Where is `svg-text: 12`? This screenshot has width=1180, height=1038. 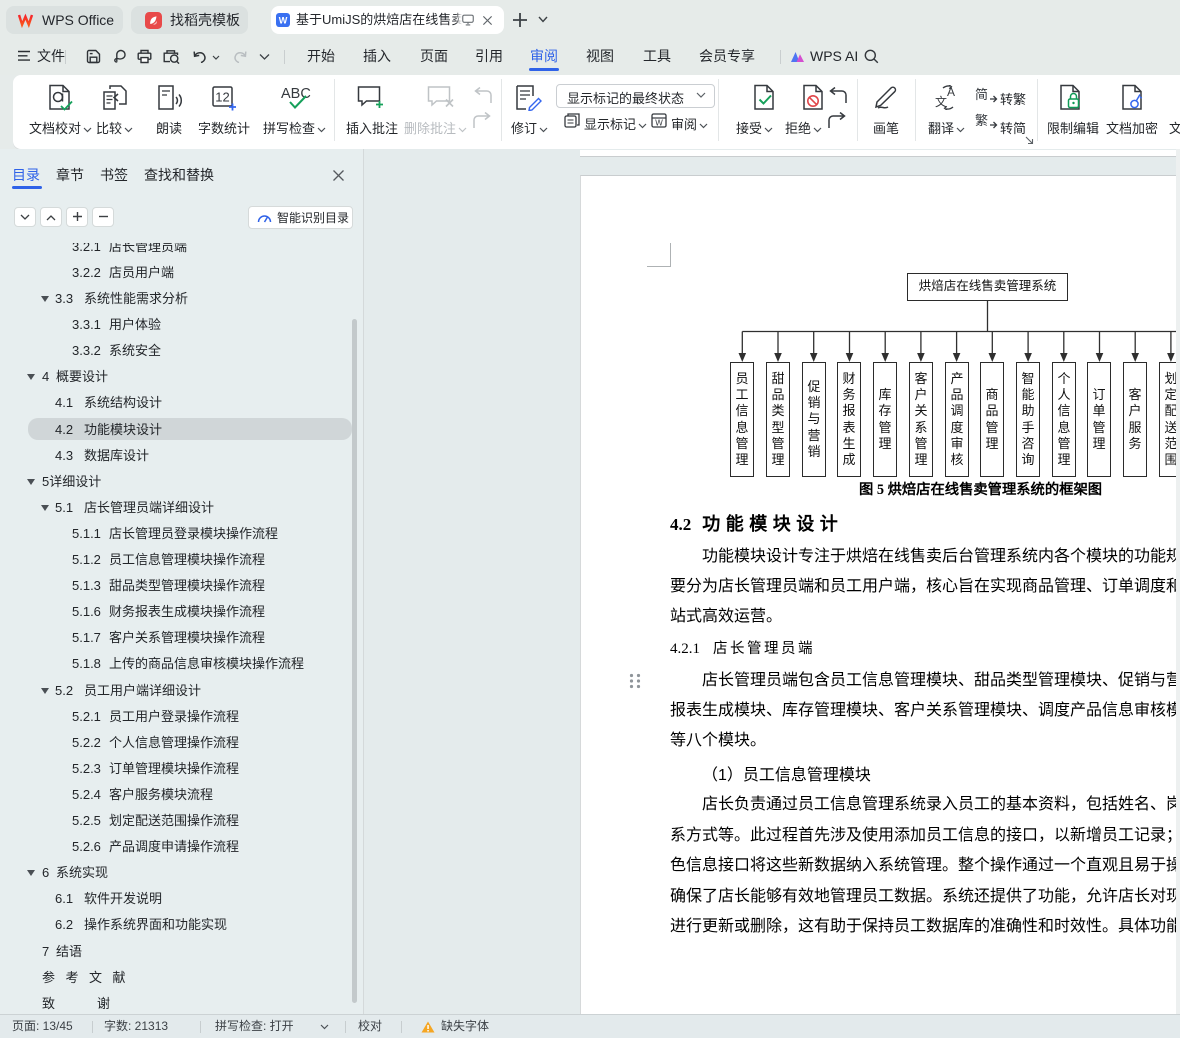 svg-text: 12 is located at coordinates (222, 97).